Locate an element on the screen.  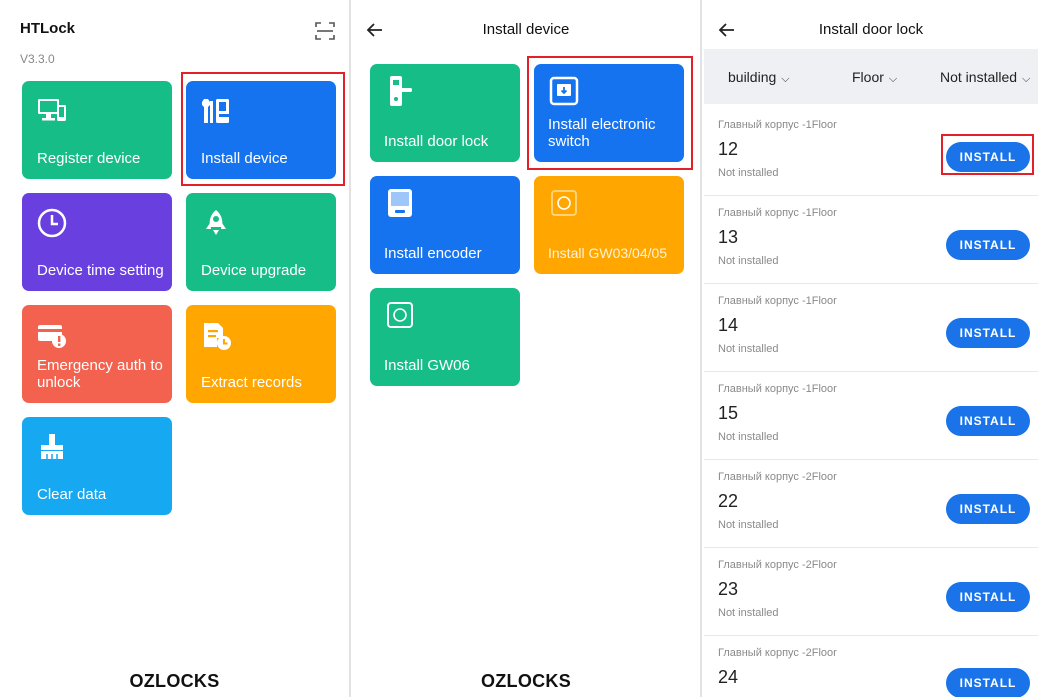
records-icon is located at coordinates (217, 336).